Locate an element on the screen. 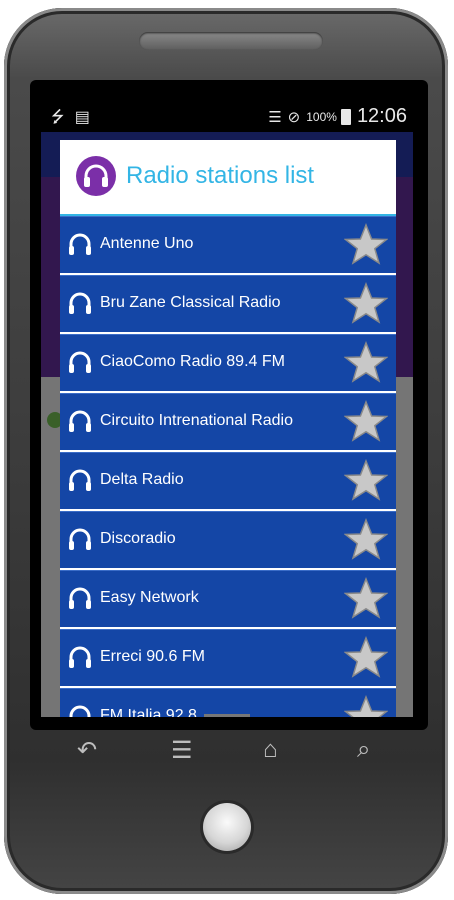 This screenshot has width=454, height=900. station-row: Discoradio is located at coordinates (228, 539).